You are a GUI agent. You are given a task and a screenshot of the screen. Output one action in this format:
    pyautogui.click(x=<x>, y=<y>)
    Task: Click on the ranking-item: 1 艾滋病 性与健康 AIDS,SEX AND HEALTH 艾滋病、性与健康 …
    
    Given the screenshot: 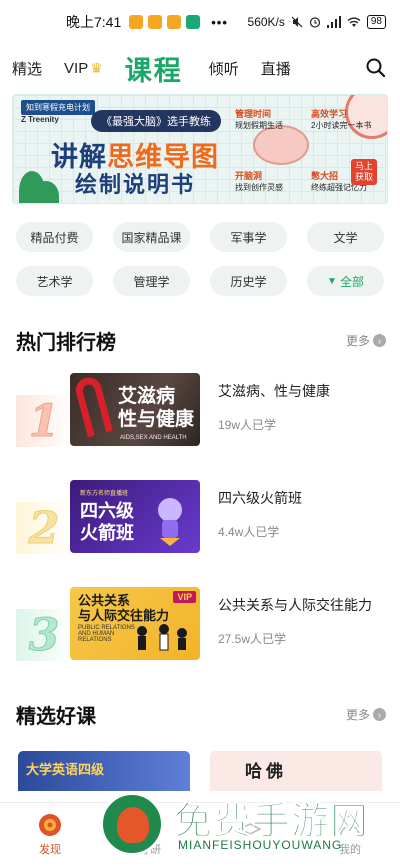 What is the action you would take?
    pyautogui.click(x=207, y=426)
    